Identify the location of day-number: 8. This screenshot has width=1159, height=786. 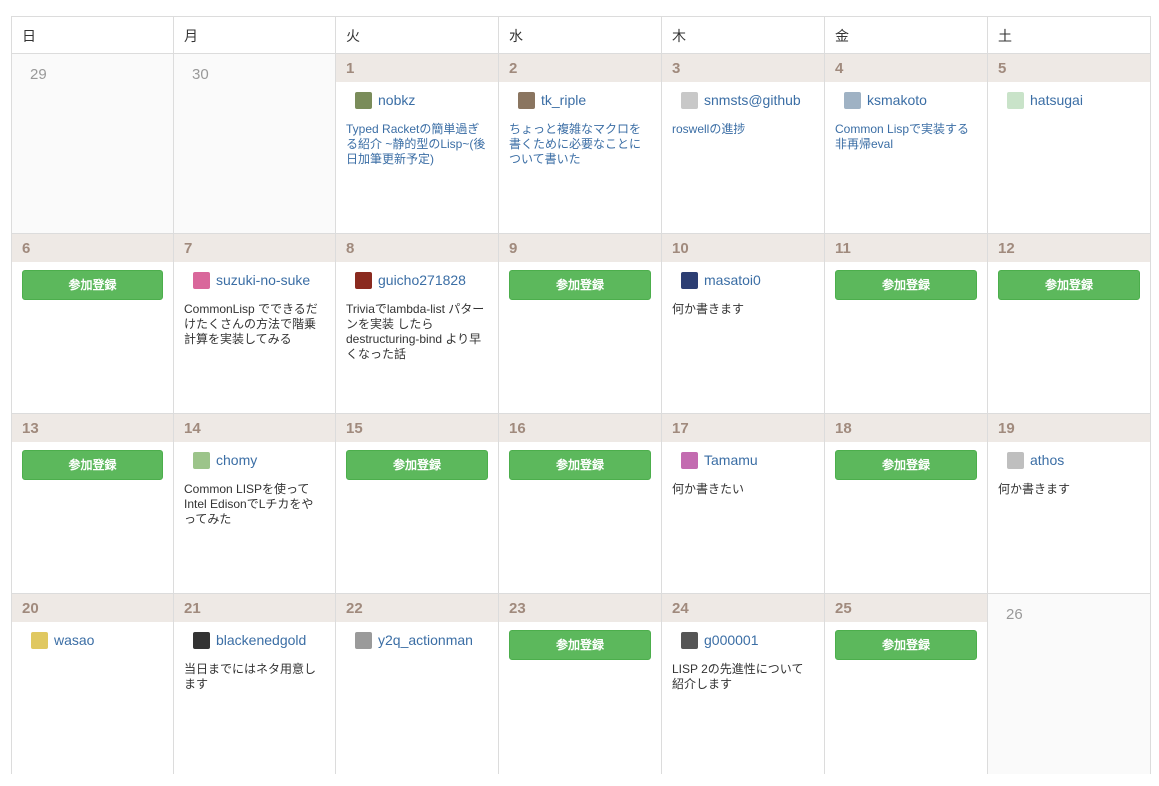
(350, 248).